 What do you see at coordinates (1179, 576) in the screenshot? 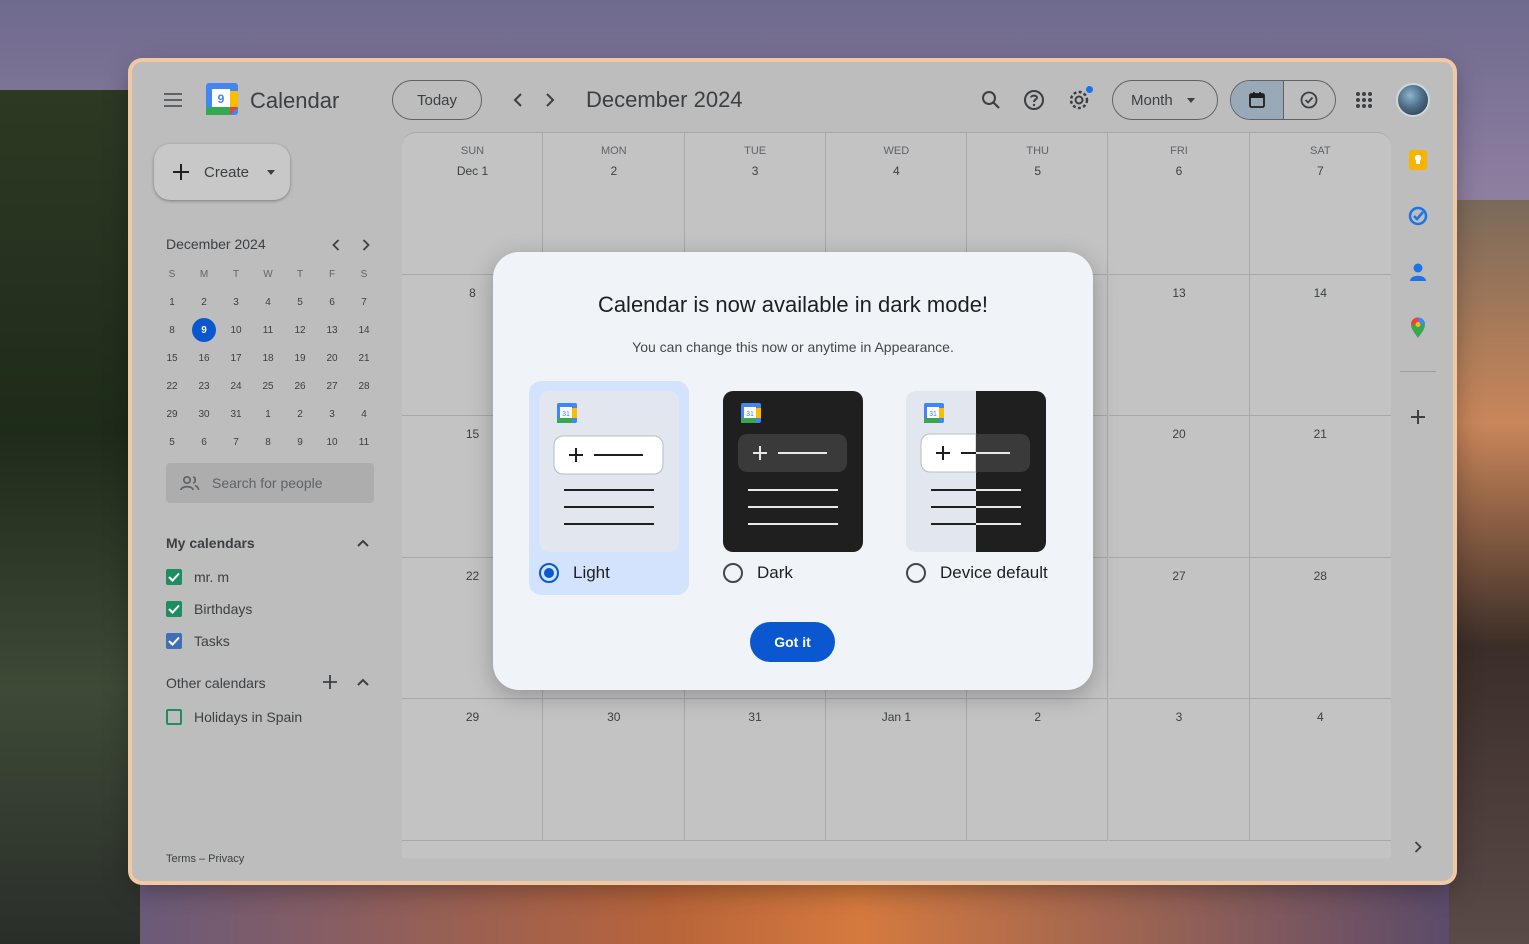
I see `day-number: 27` at bounding box center [1179, 576].